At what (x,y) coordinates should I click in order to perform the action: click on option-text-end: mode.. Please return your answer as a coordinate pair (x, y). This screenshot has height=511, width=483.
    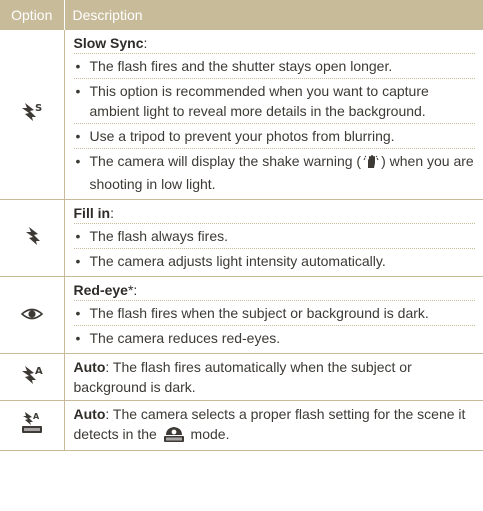
    Looking at the image, I should click on (208, 434).